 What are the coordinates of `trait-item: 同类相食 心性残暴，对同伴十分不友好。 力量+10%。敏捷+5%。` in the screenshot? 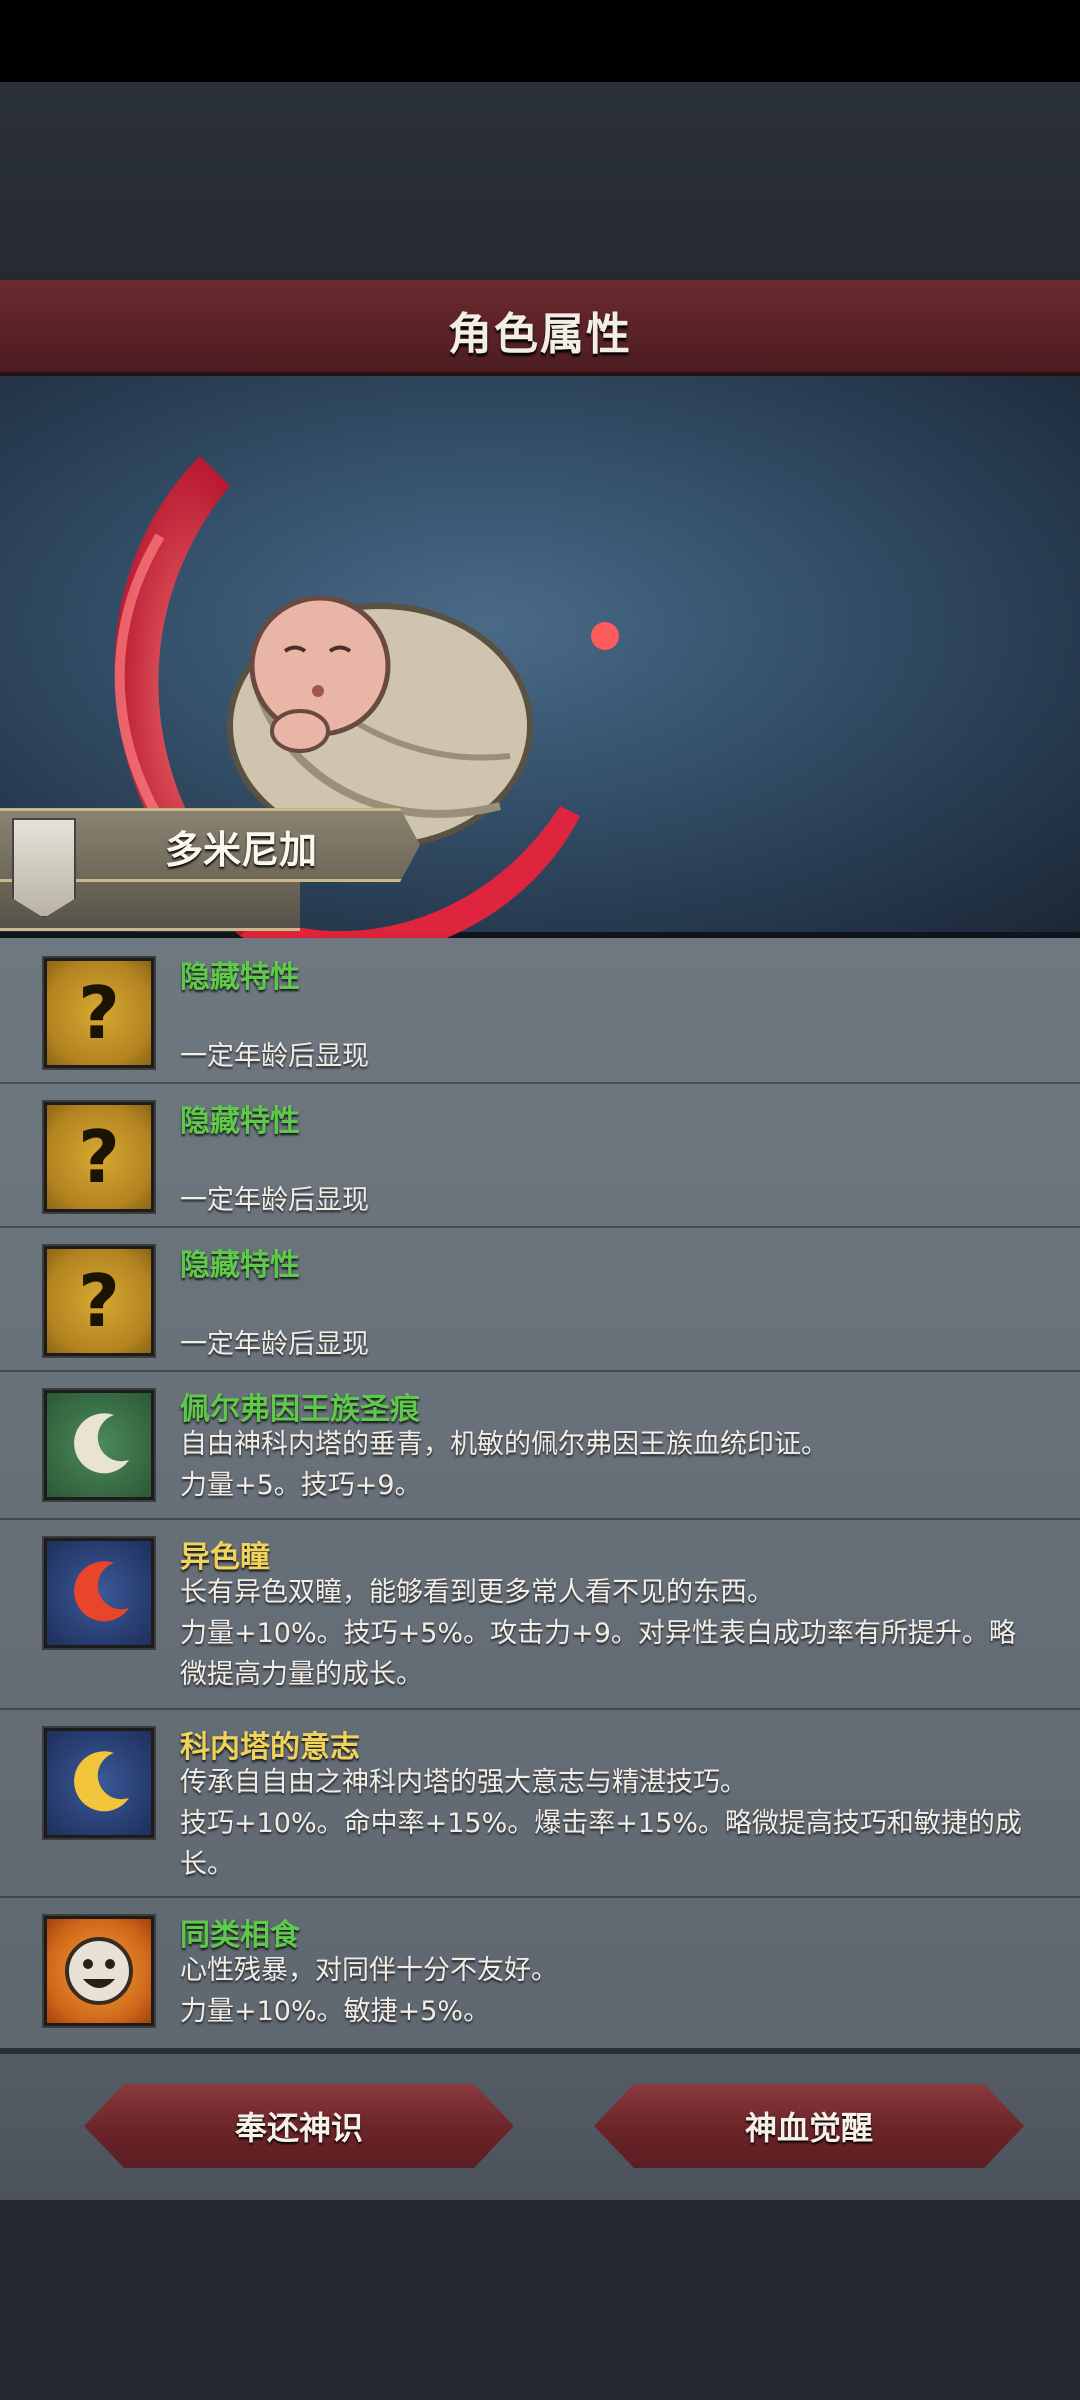 It's located at (540, 1972).